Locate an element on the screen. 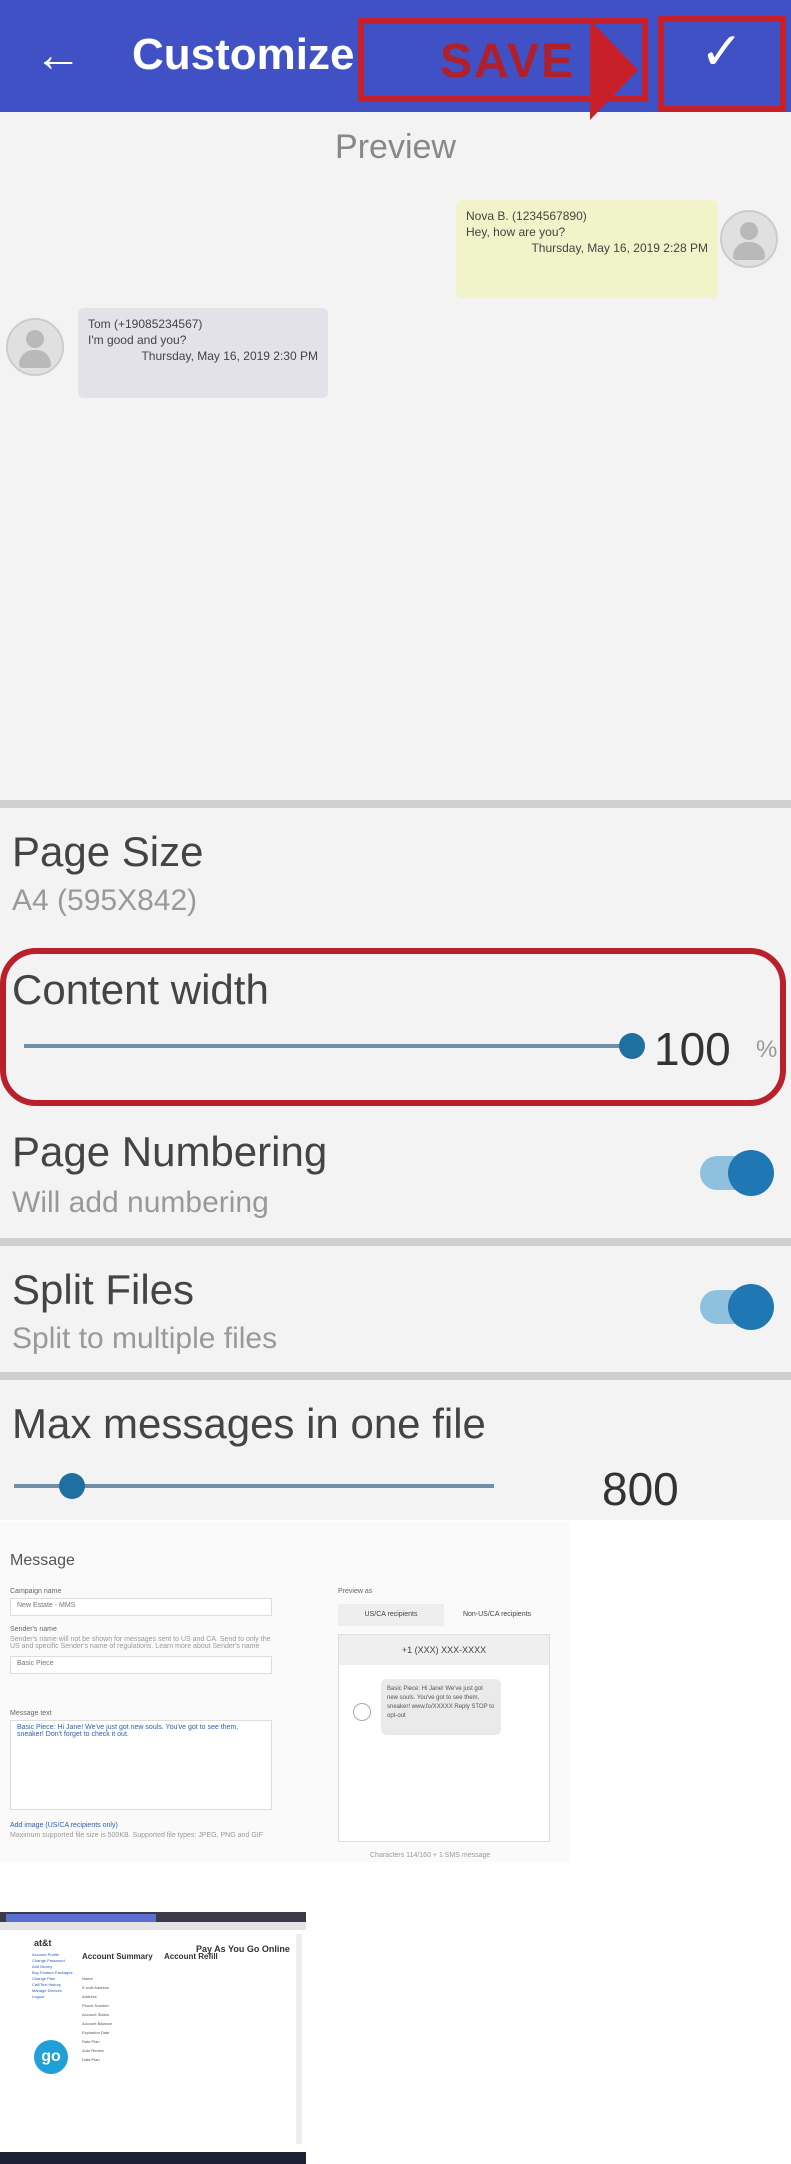 The image size is (791, 2164). person-icon is located at coordinates (362, 1712).